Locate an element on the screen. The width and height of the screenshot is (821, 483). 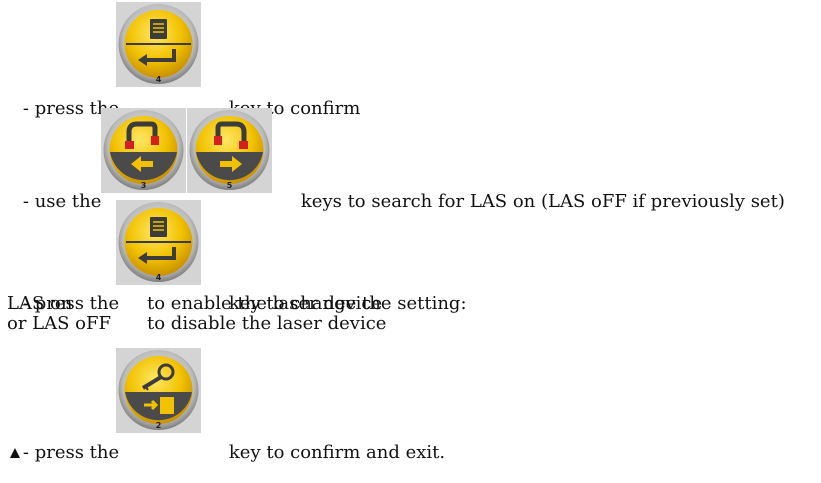
key-button-2: 2 is located at coordinates (158, 390).